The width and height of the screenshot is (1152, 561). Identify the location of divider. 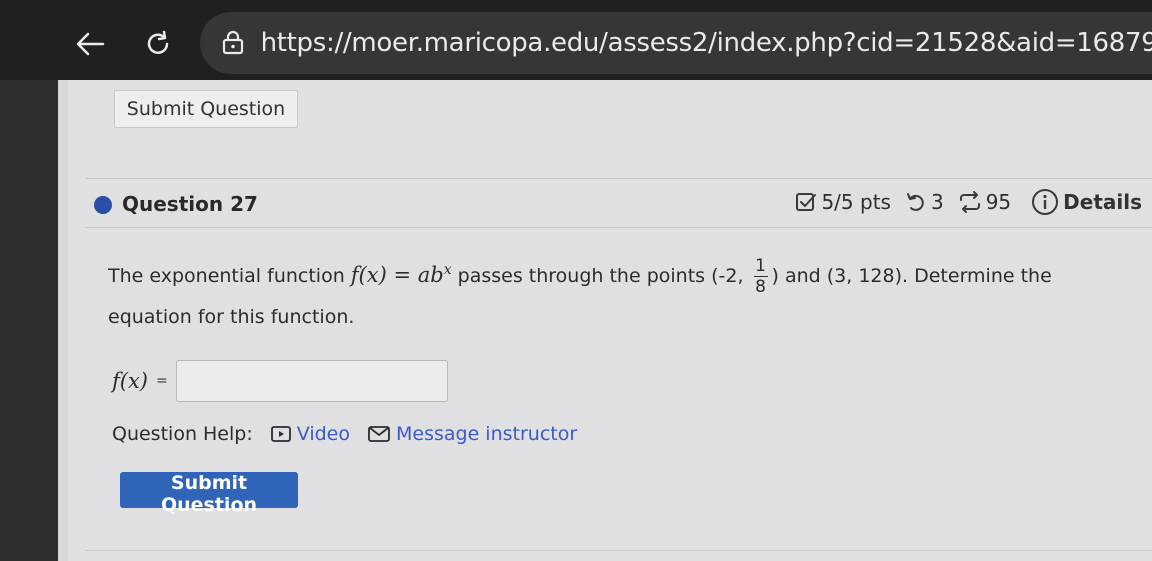
(619, 550).